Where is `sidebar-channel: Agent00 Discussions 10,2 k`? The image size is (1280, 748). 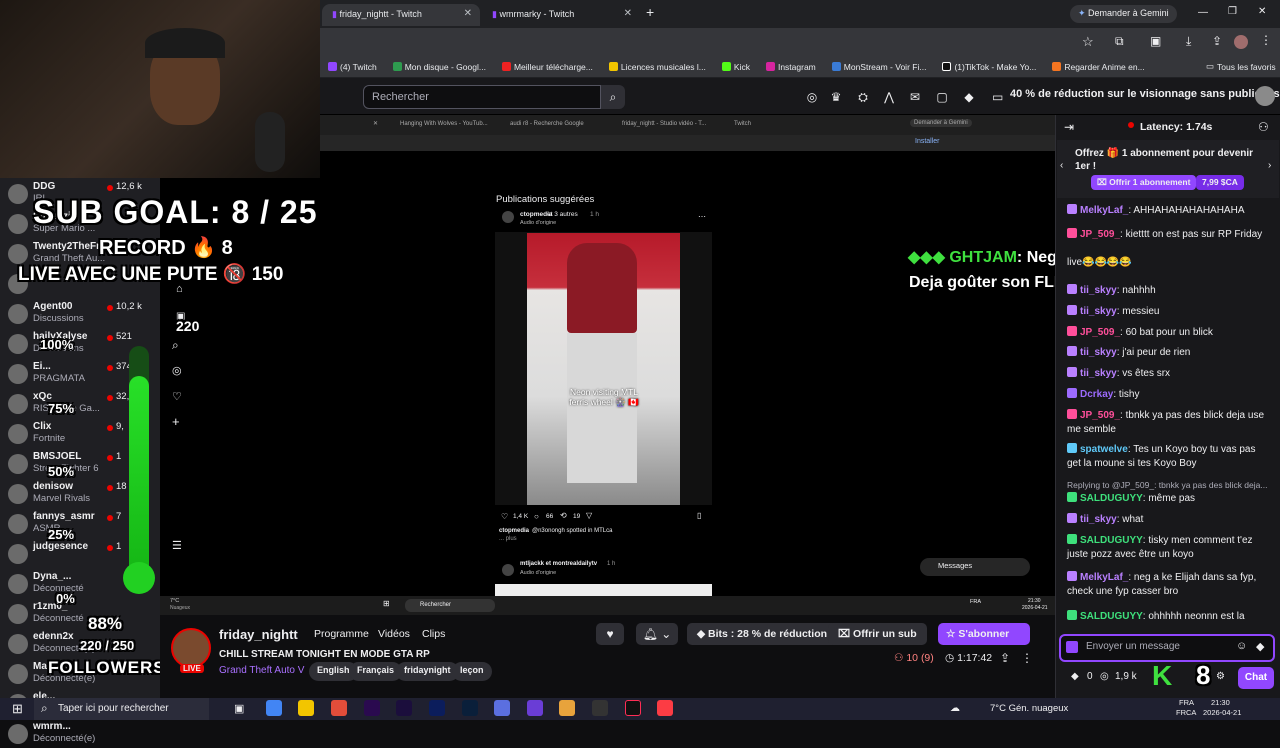
sidebar-channel: Agent00 Discussions 10,2 k is located at coordinates (80, 313).